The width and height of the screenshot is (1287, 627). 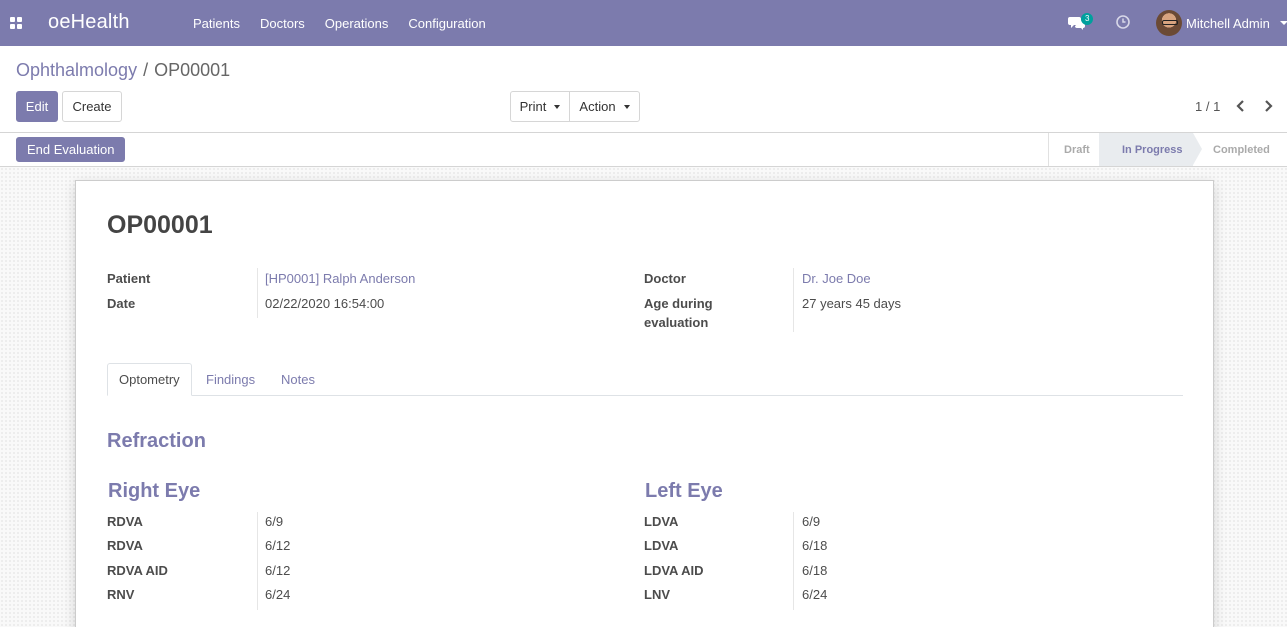 I want to click on breadcrumb: Ophthalmology / OP00001, so click(x=123, y=70).